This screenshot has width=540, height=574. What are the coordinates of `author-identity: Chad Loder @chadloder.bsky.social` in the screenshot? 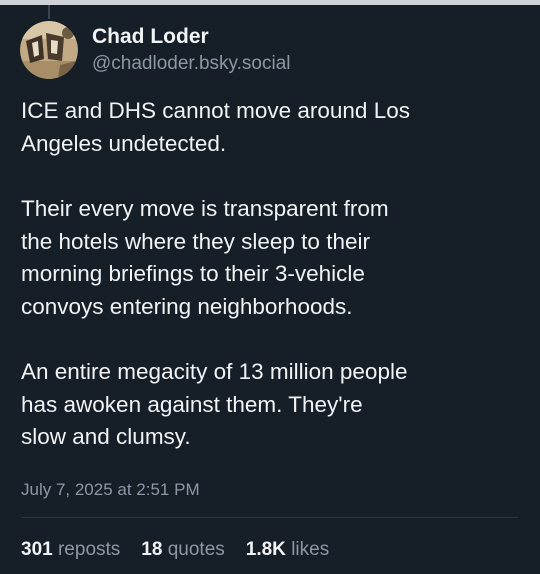 It's located at (191, 50).